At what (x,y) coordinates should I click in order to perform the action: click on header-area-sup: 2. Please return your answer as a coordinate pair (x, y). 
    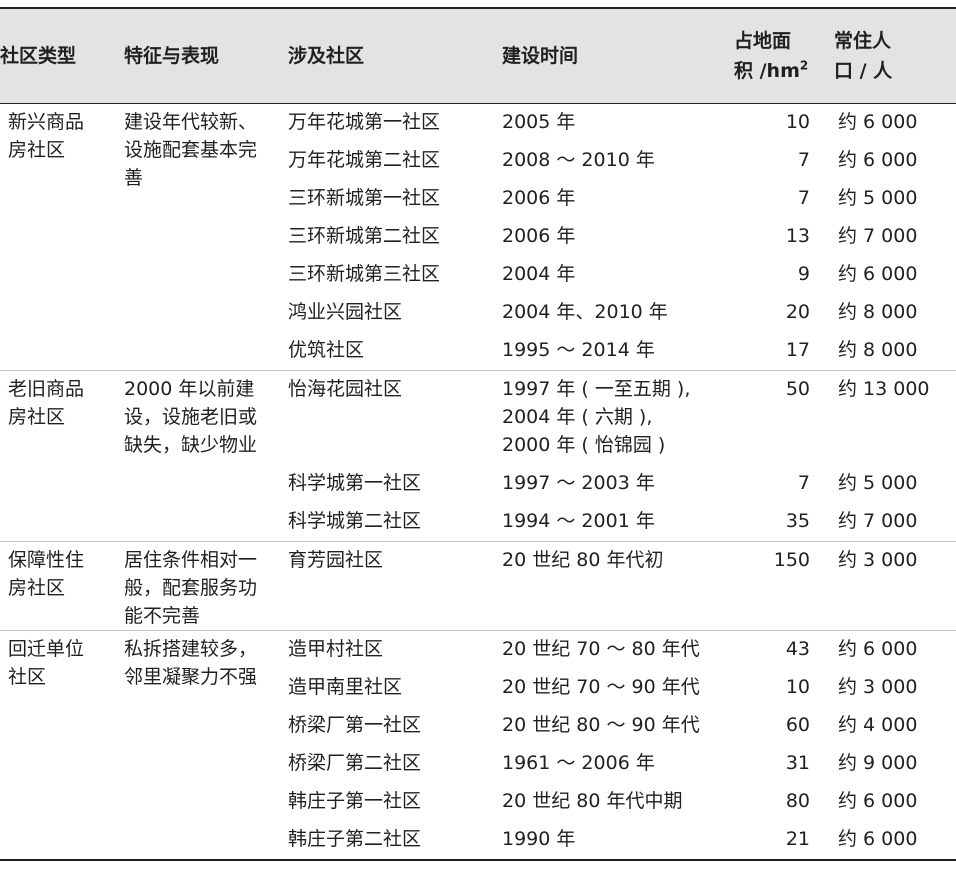
    Looking at the image, I should click on (804, 65).